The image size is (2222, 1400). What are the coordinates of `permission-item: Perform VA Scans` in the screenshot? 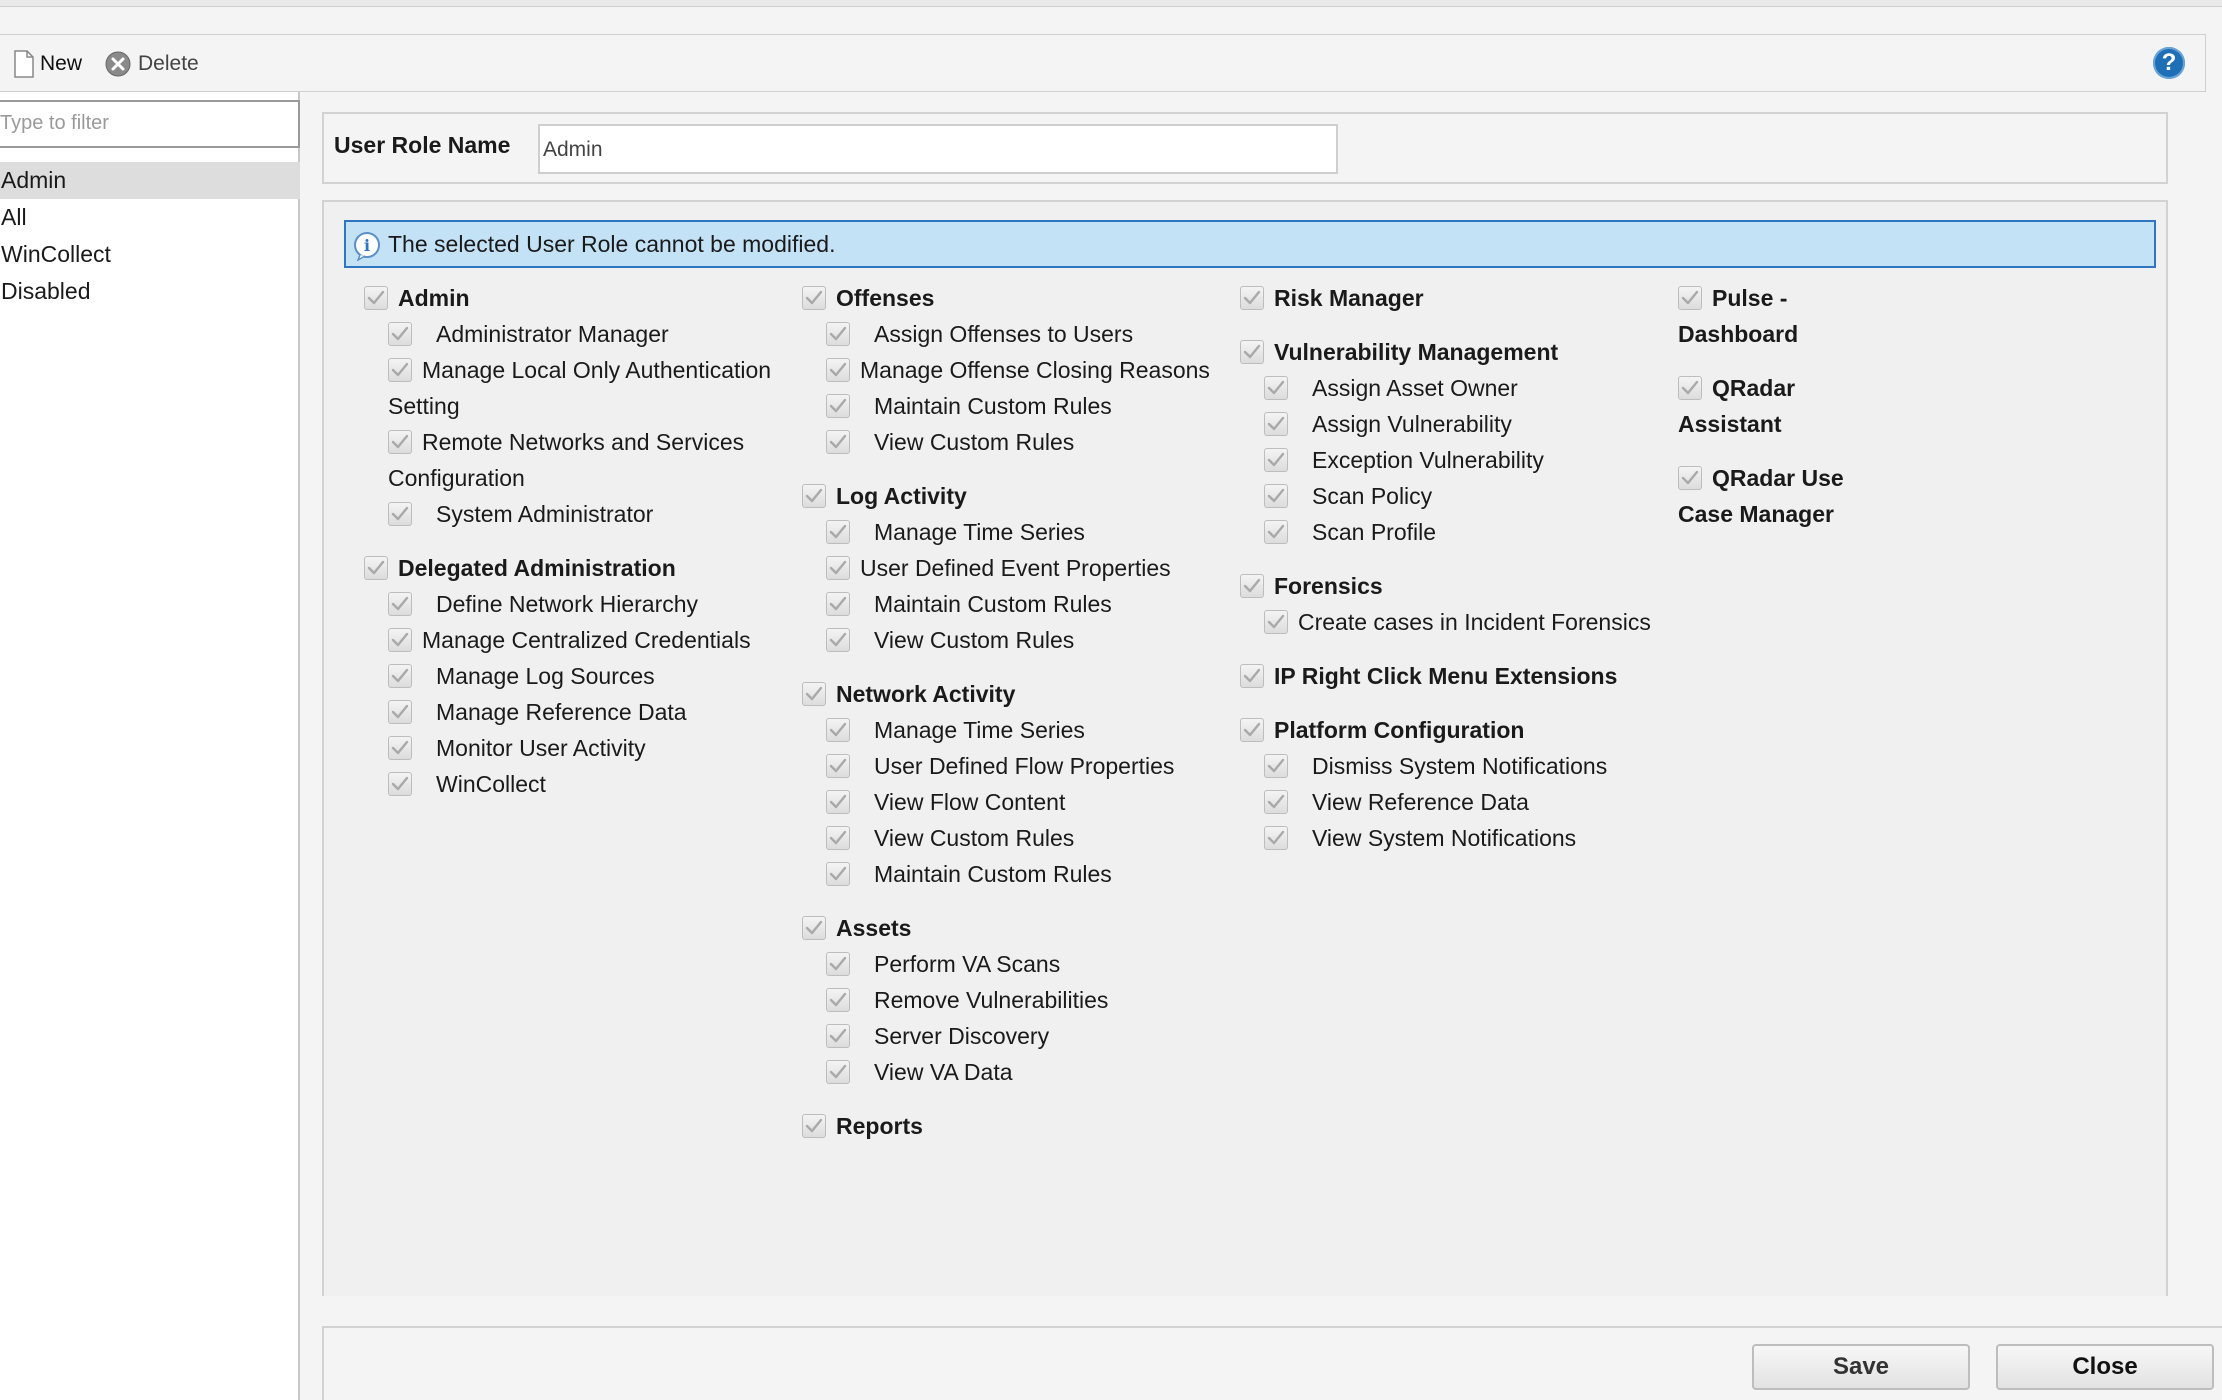 It's located at (1029, 964).